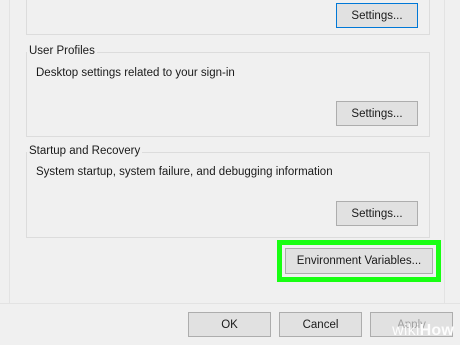 The width and height of the screenshot is (460, 345). Describe the element at coordinates (135, 73) in the screenshot. I see `user-profiles-description: Desktop settings related to your sign-in` at that location.